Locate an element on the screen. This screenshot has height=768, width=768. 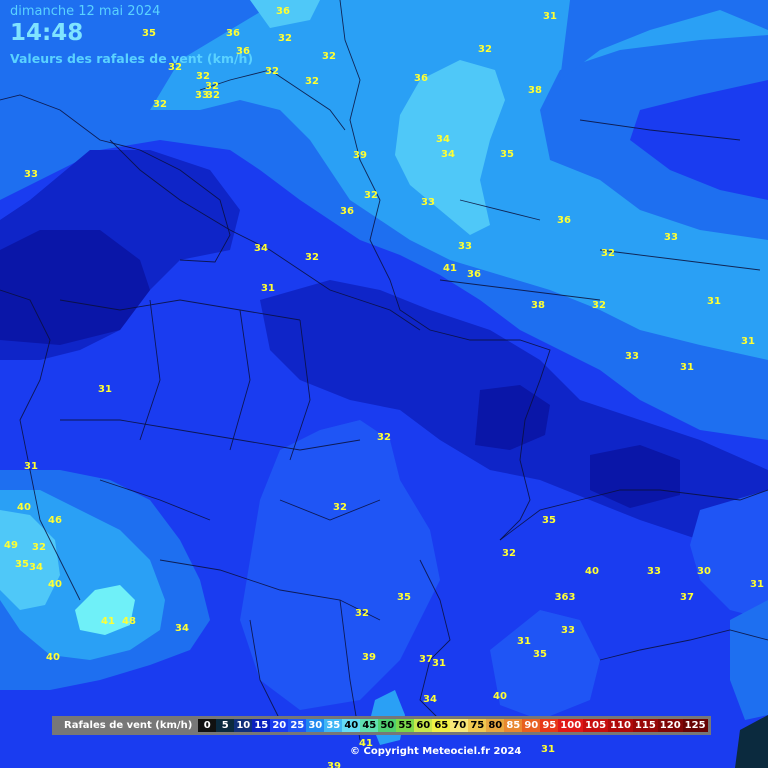
gust-value: 46 is located at coordinates (55, 520).